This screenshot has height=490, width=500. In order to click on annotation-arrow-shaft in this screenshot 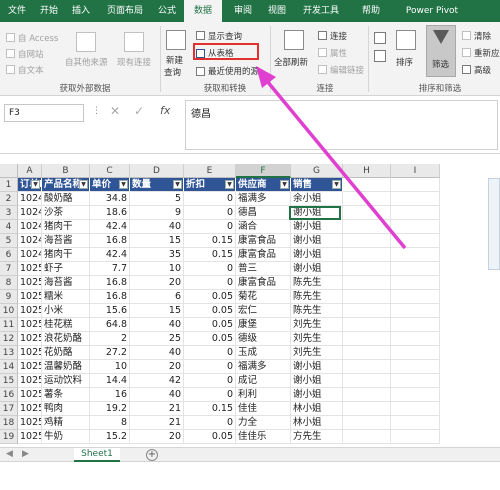, I will do `click(333, 161)`.